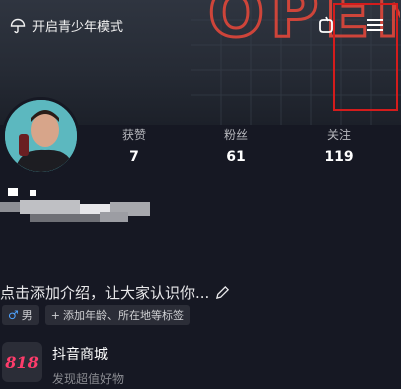 This screenshot has width=401, height=389. I want to click on avatar-photo, so click(41, 136).